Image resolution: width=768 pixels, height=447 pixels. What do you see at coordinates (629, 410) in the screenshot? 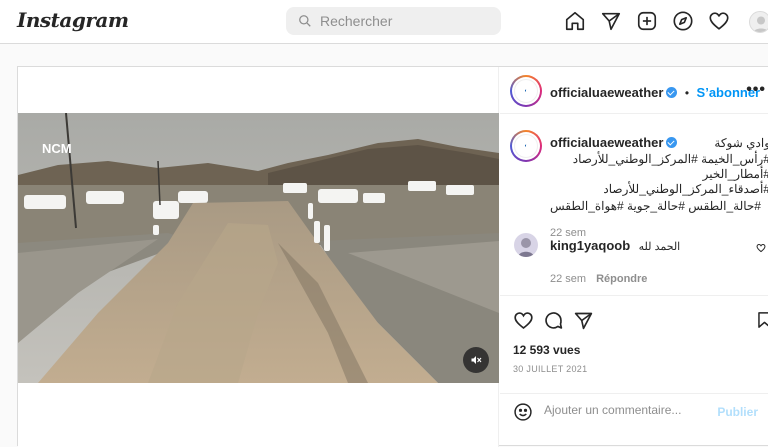
I see `comment-input` at bounding box center [629, 410].